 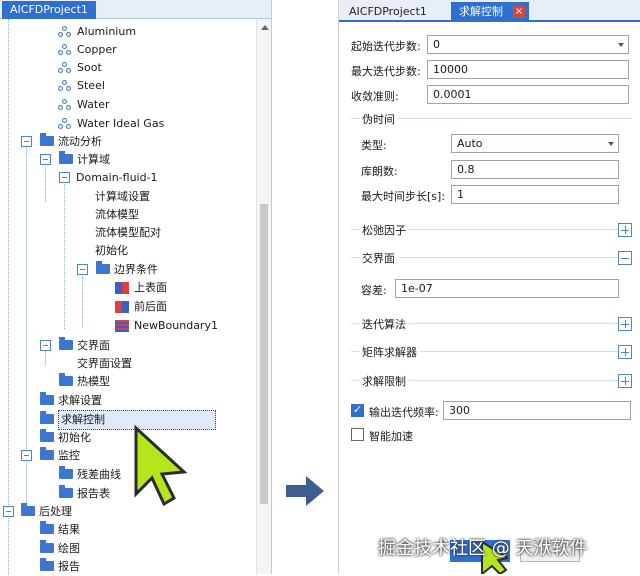 I want to click on right-tab-bar: AICFDProject1 求解控制 ×, so click(x=489, y=11).